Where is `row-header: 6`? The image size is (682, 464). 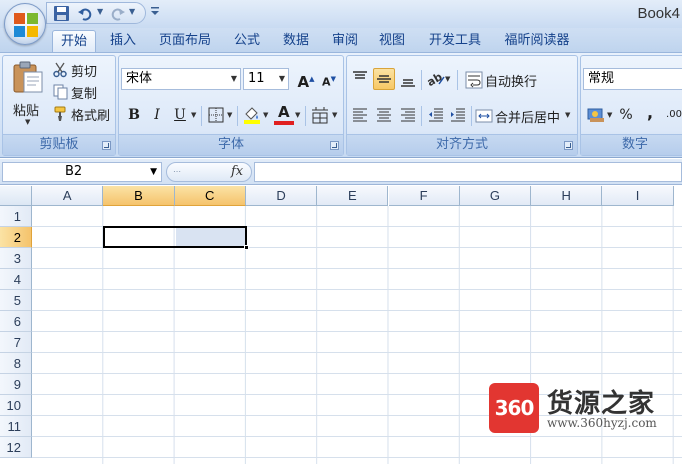
row-header: 6 is located at coordinates (16, 321).